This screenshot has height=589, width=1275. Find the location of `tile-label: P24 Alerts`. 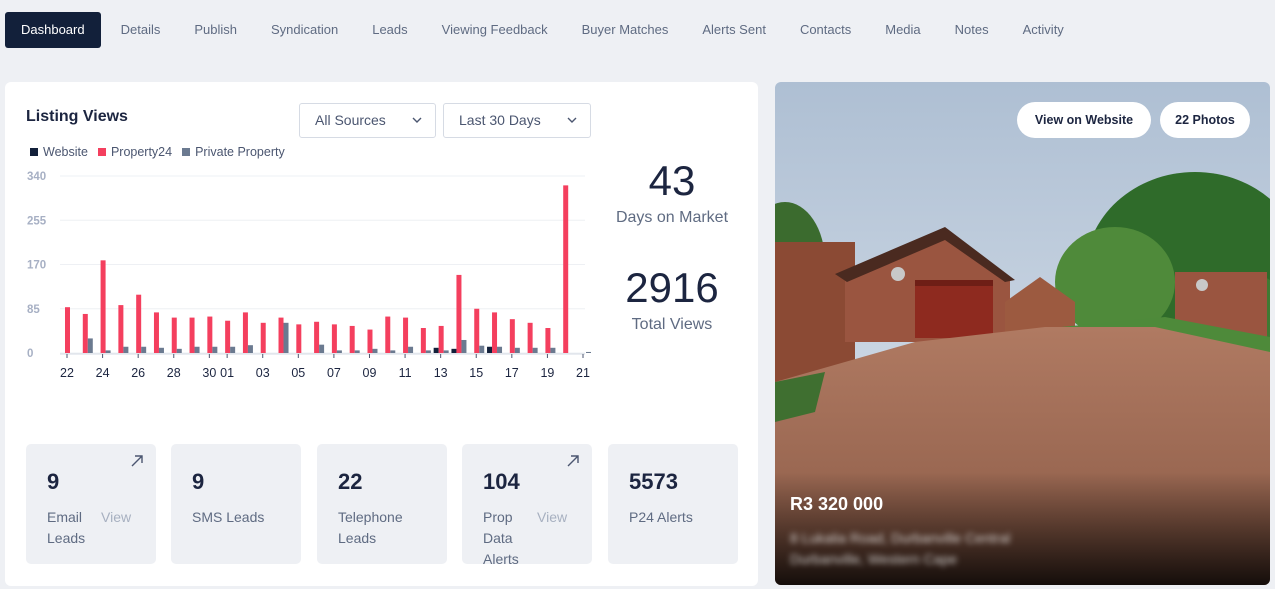

tile-label: P24 Alerts is located at coordinates (661, 517).